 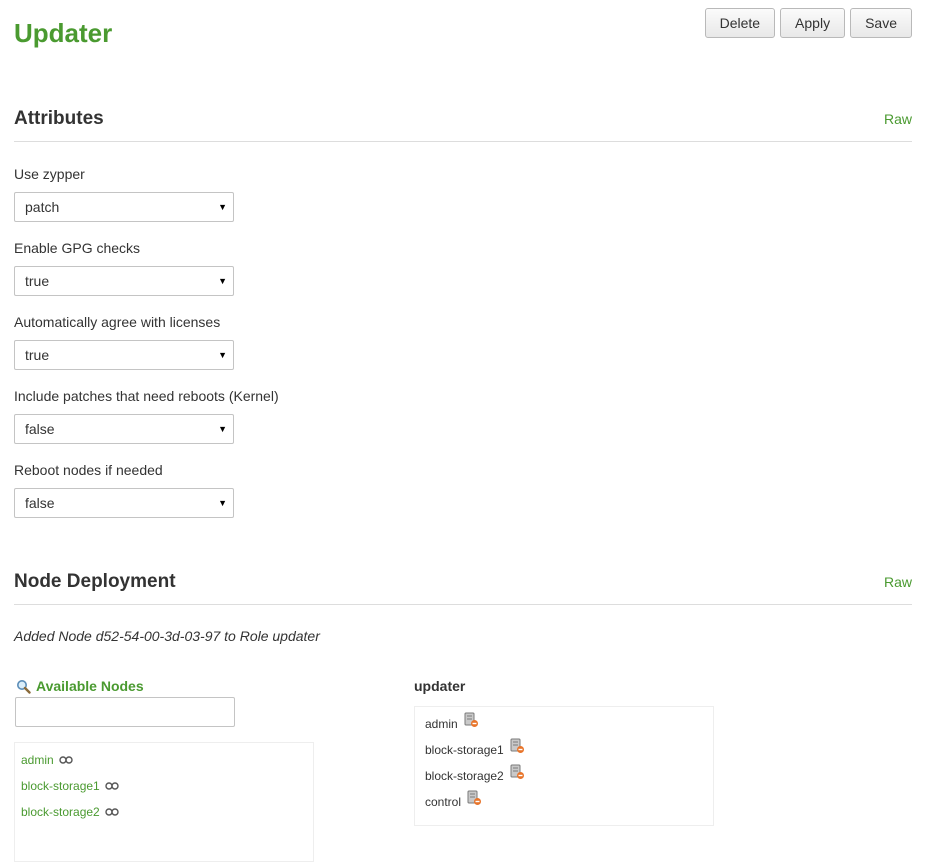 What do you see at coordinates (164, 812) in the screenshot?
I see `available-node-item: block-storage2` at bounding box center [164, 812].